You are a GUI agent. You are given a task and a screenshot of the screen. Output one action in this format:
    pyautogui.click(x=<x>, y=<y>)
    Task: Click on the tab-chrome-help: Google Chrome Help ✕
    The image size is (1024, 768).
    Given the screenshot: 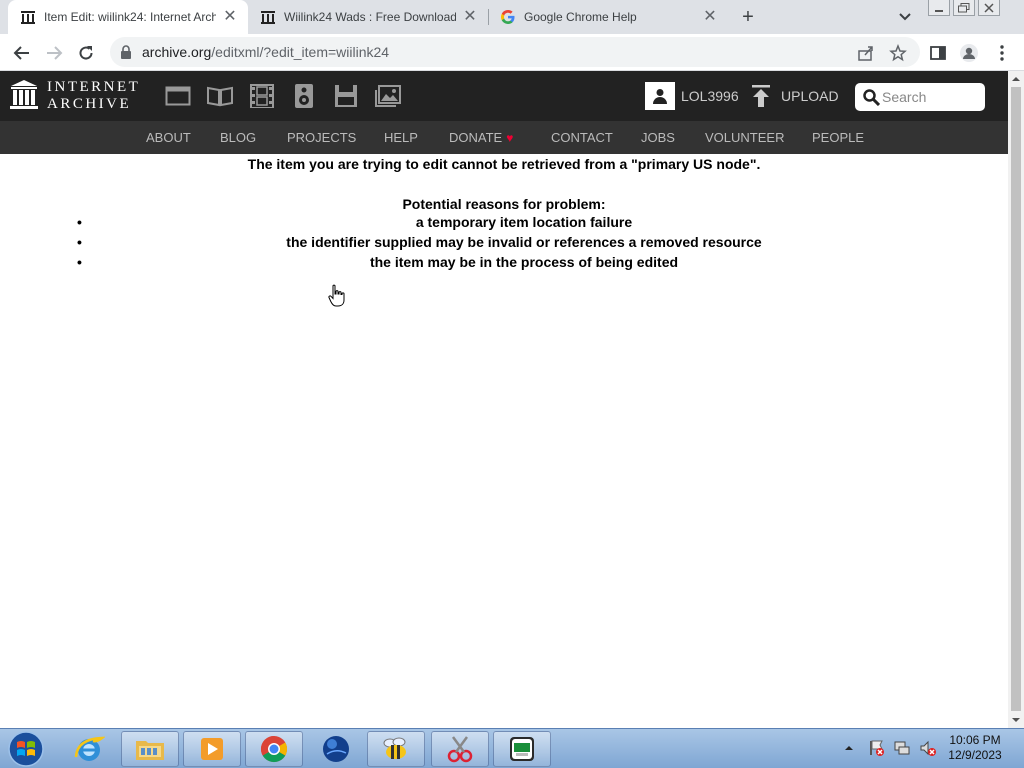 What is the action you would take?
    pyautogui.click(x=608, y=17)
    